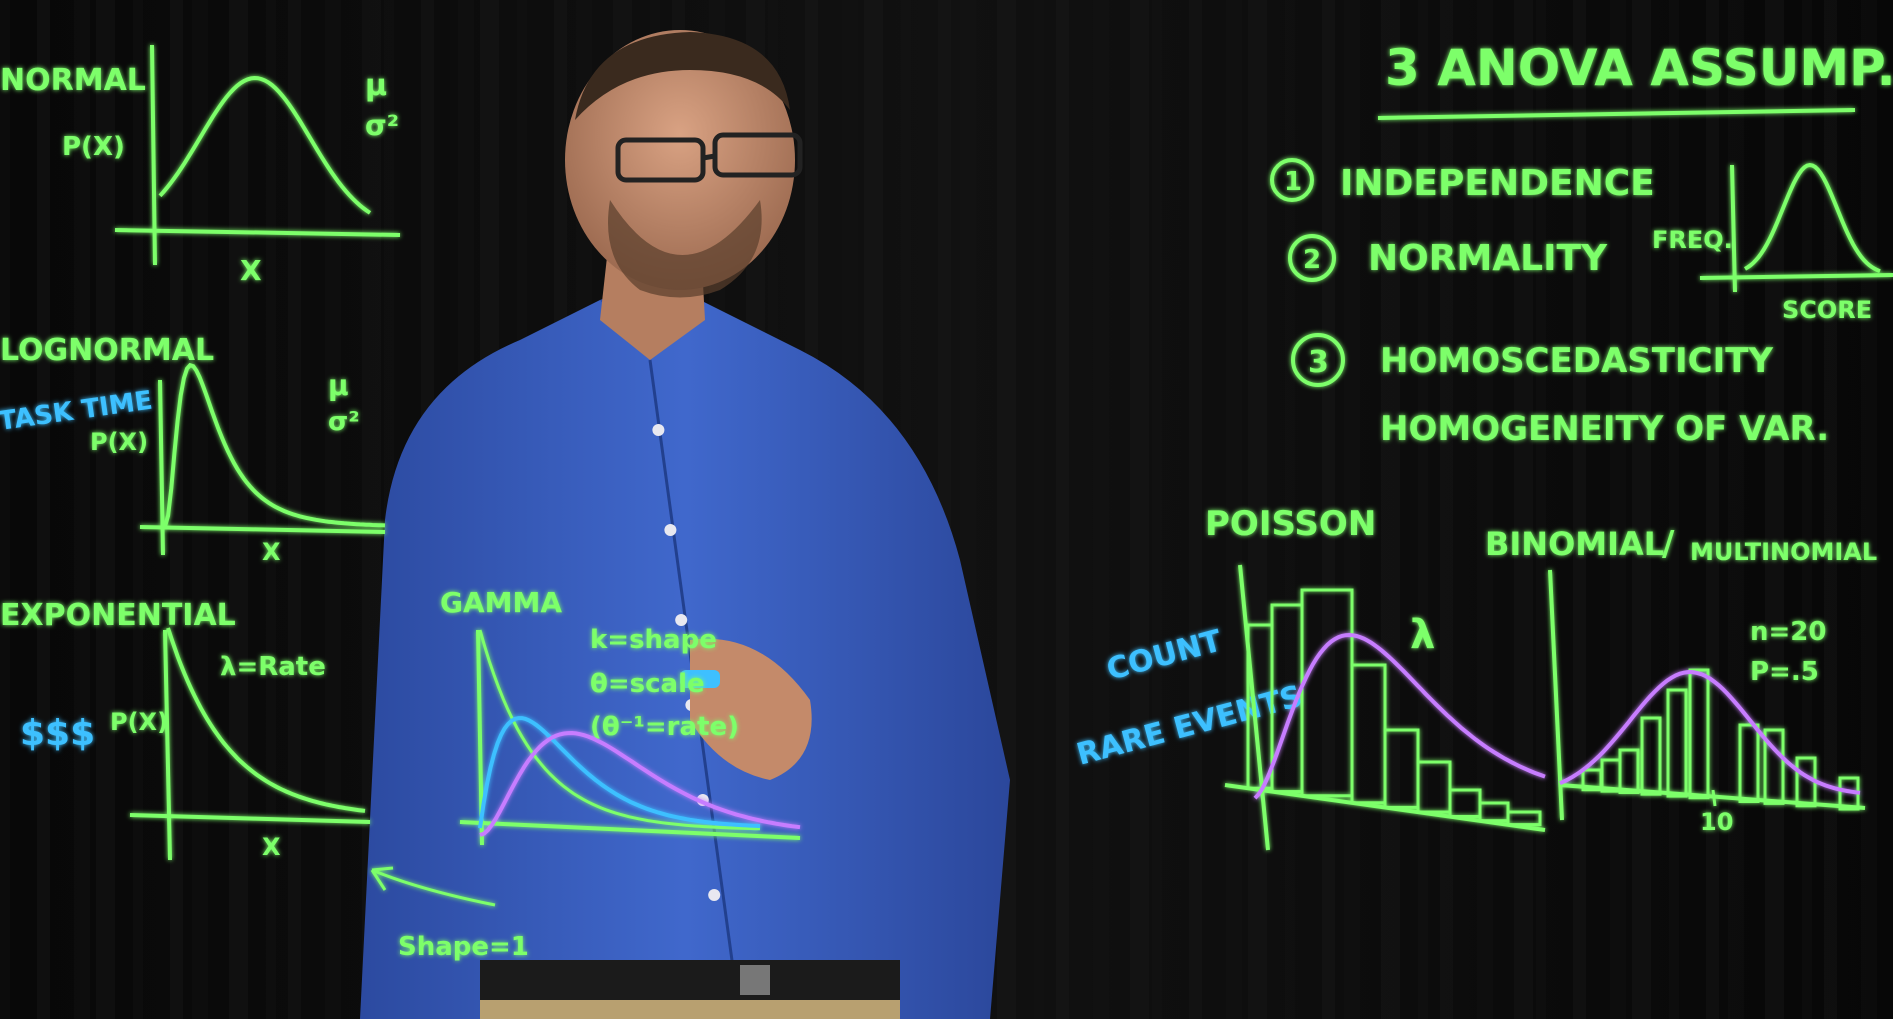 Image resolution: width=1893 pixels, height=1019 pixels. What do you see at coordinates (1668, 544) in the screenshot?
I see `binomial-slash: /` at bounding box center [1668, 544].